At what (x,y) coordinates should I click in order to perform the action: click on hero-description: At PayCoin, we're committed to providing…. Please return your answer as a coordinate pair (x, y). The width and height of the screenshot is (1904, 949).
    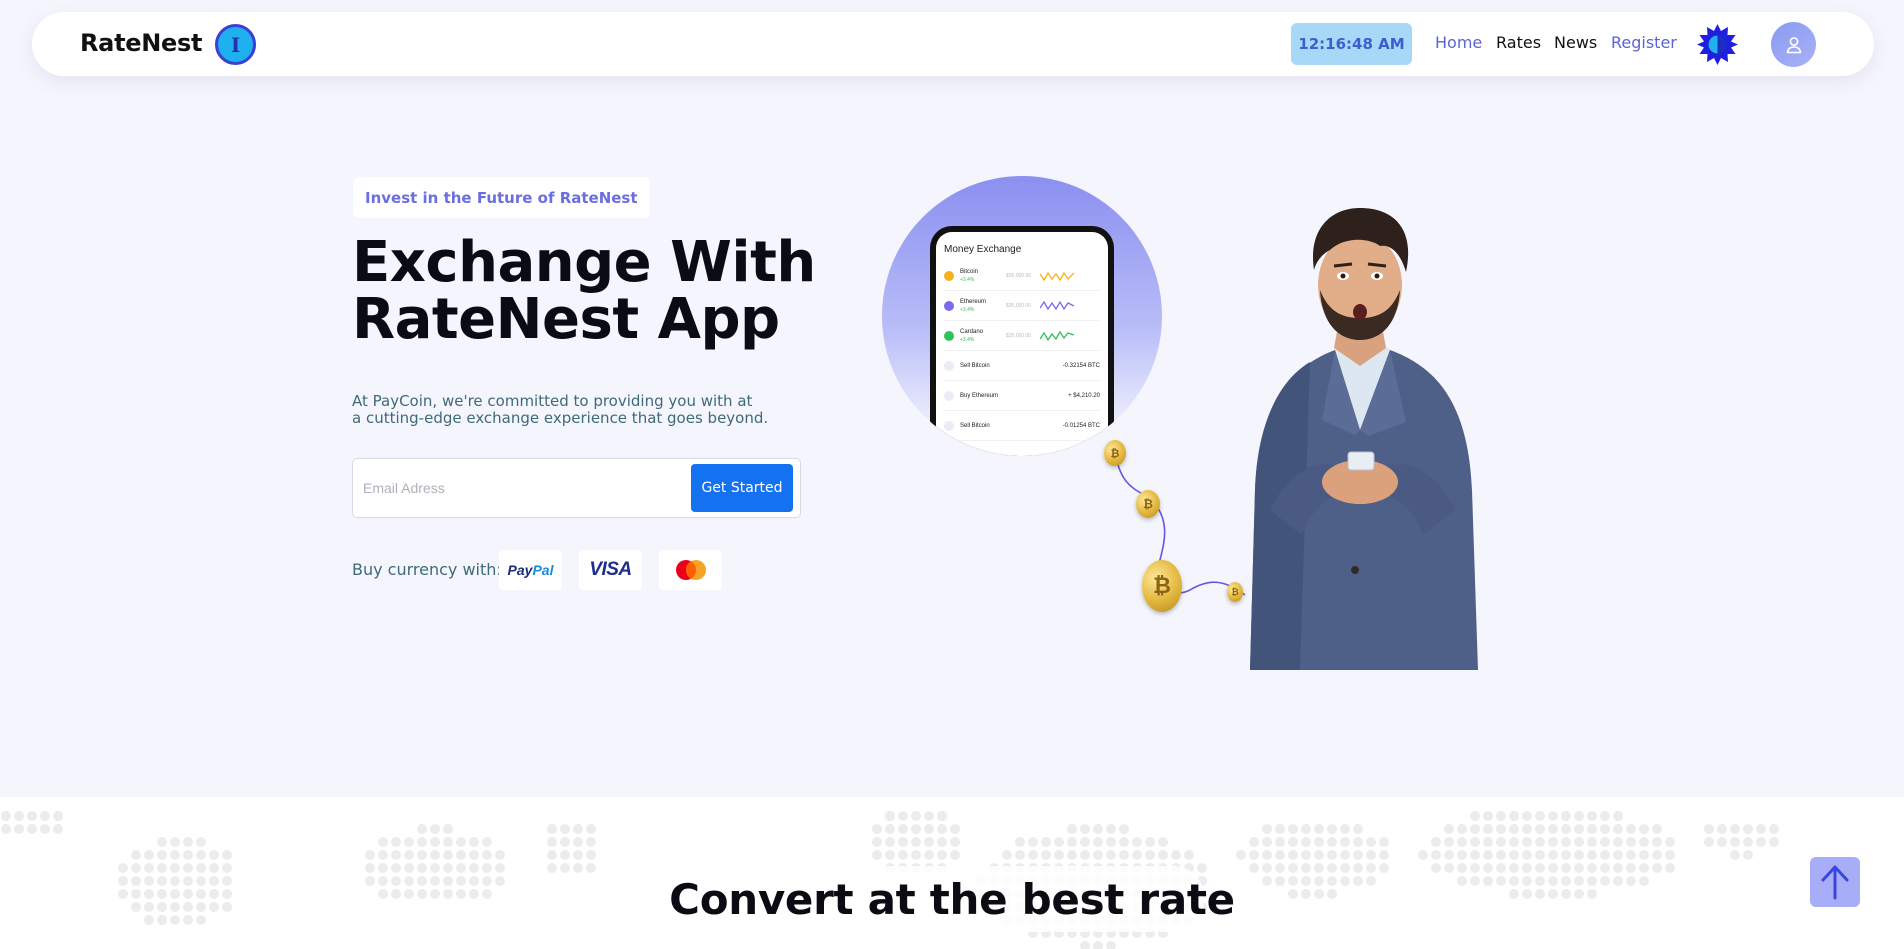
    Looking at the image, I should click on (567, 410).